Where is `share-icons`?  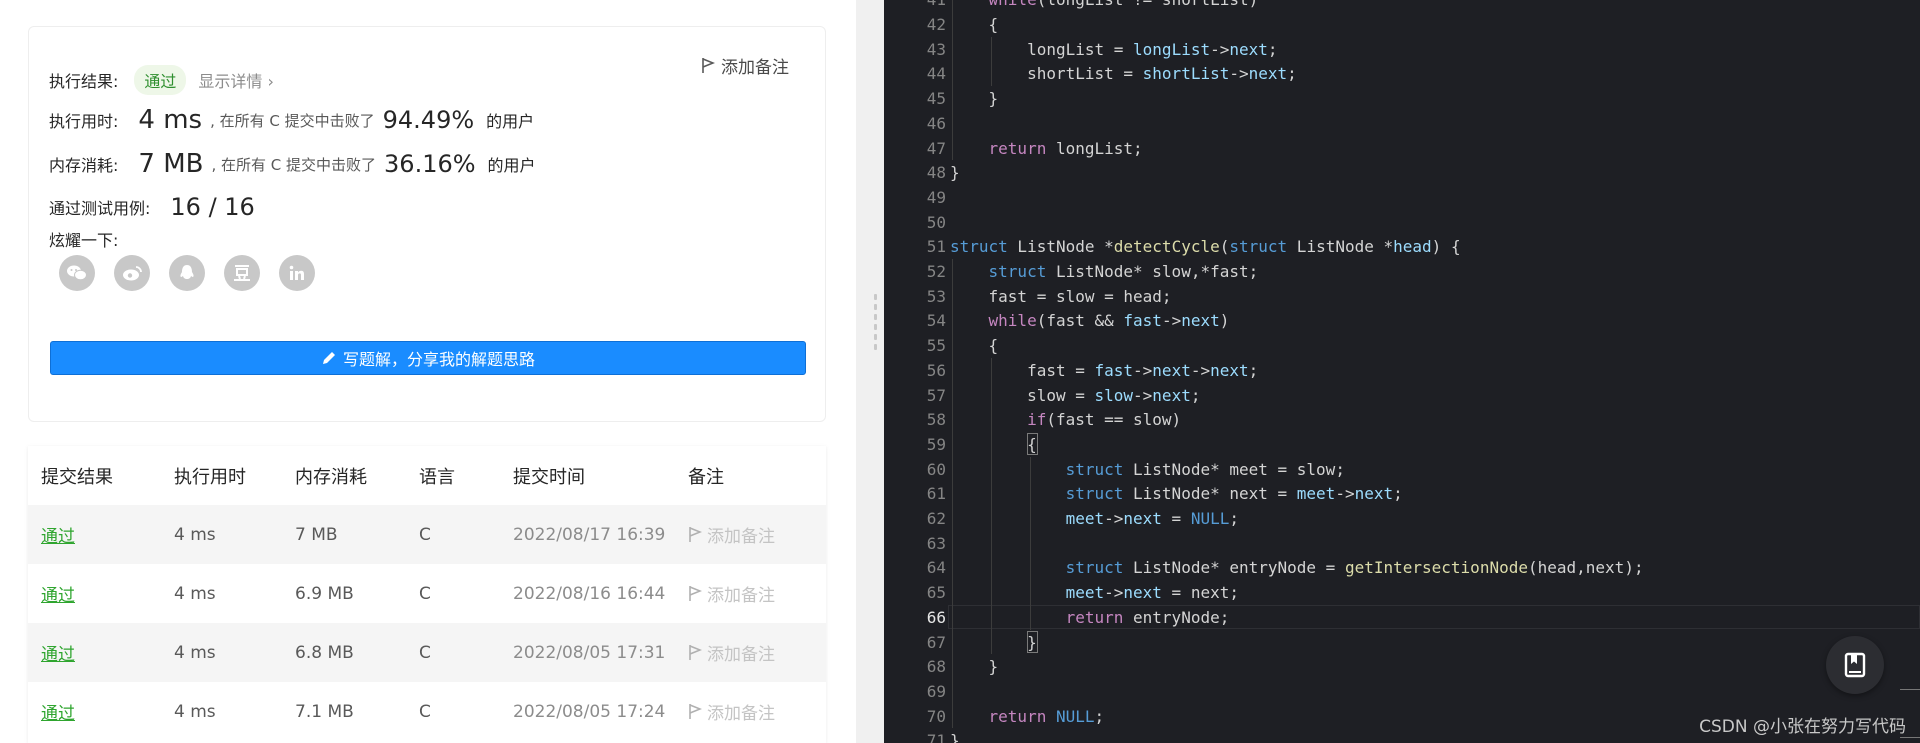 share-icons is located at coordinates (187, 273).